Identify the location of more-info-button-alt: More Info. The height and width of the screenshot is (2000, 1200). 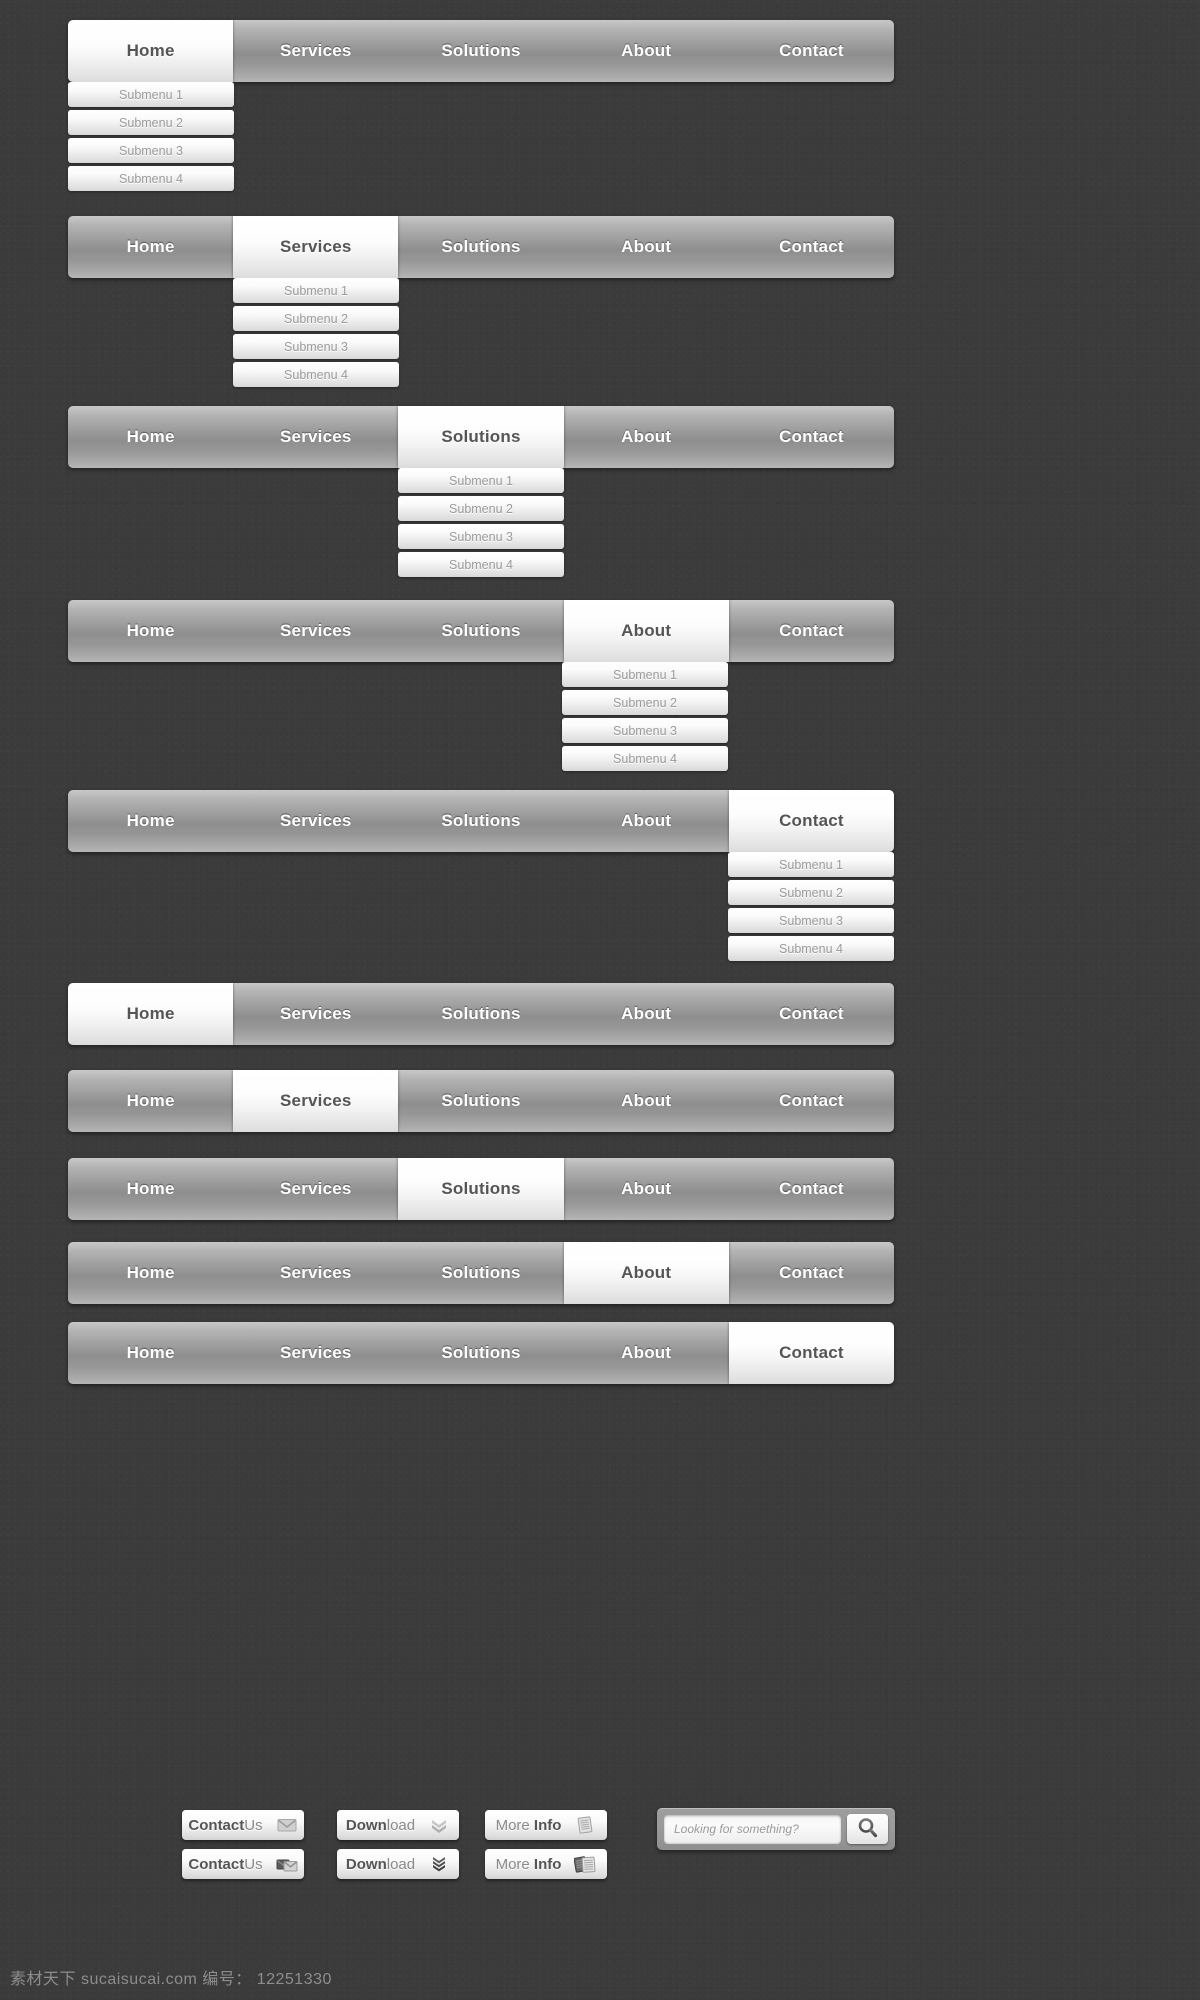
(546, 1864).